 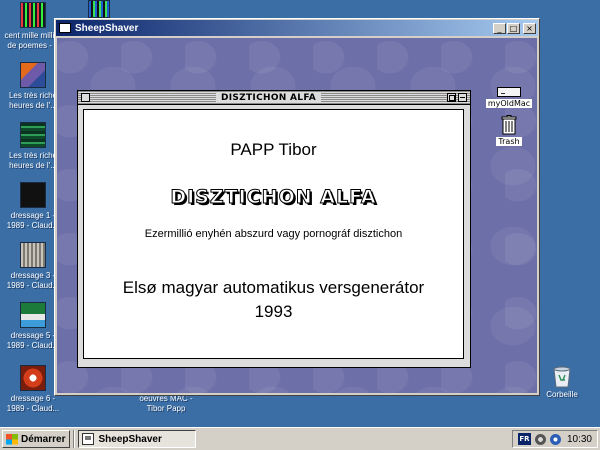 I want to click on program-title: DISZTICHON ALFA, so click(x=273, y=197).